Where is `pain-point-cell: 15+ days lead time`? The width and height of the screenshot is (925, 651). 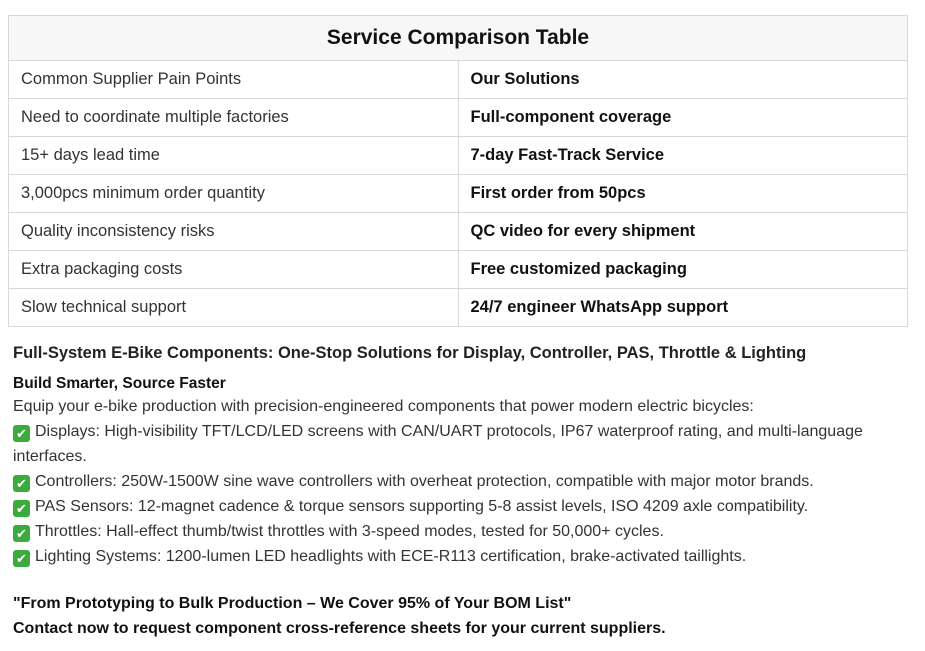
pain-point-cell: 15+ days lead time is located at coordinates (233, 155).